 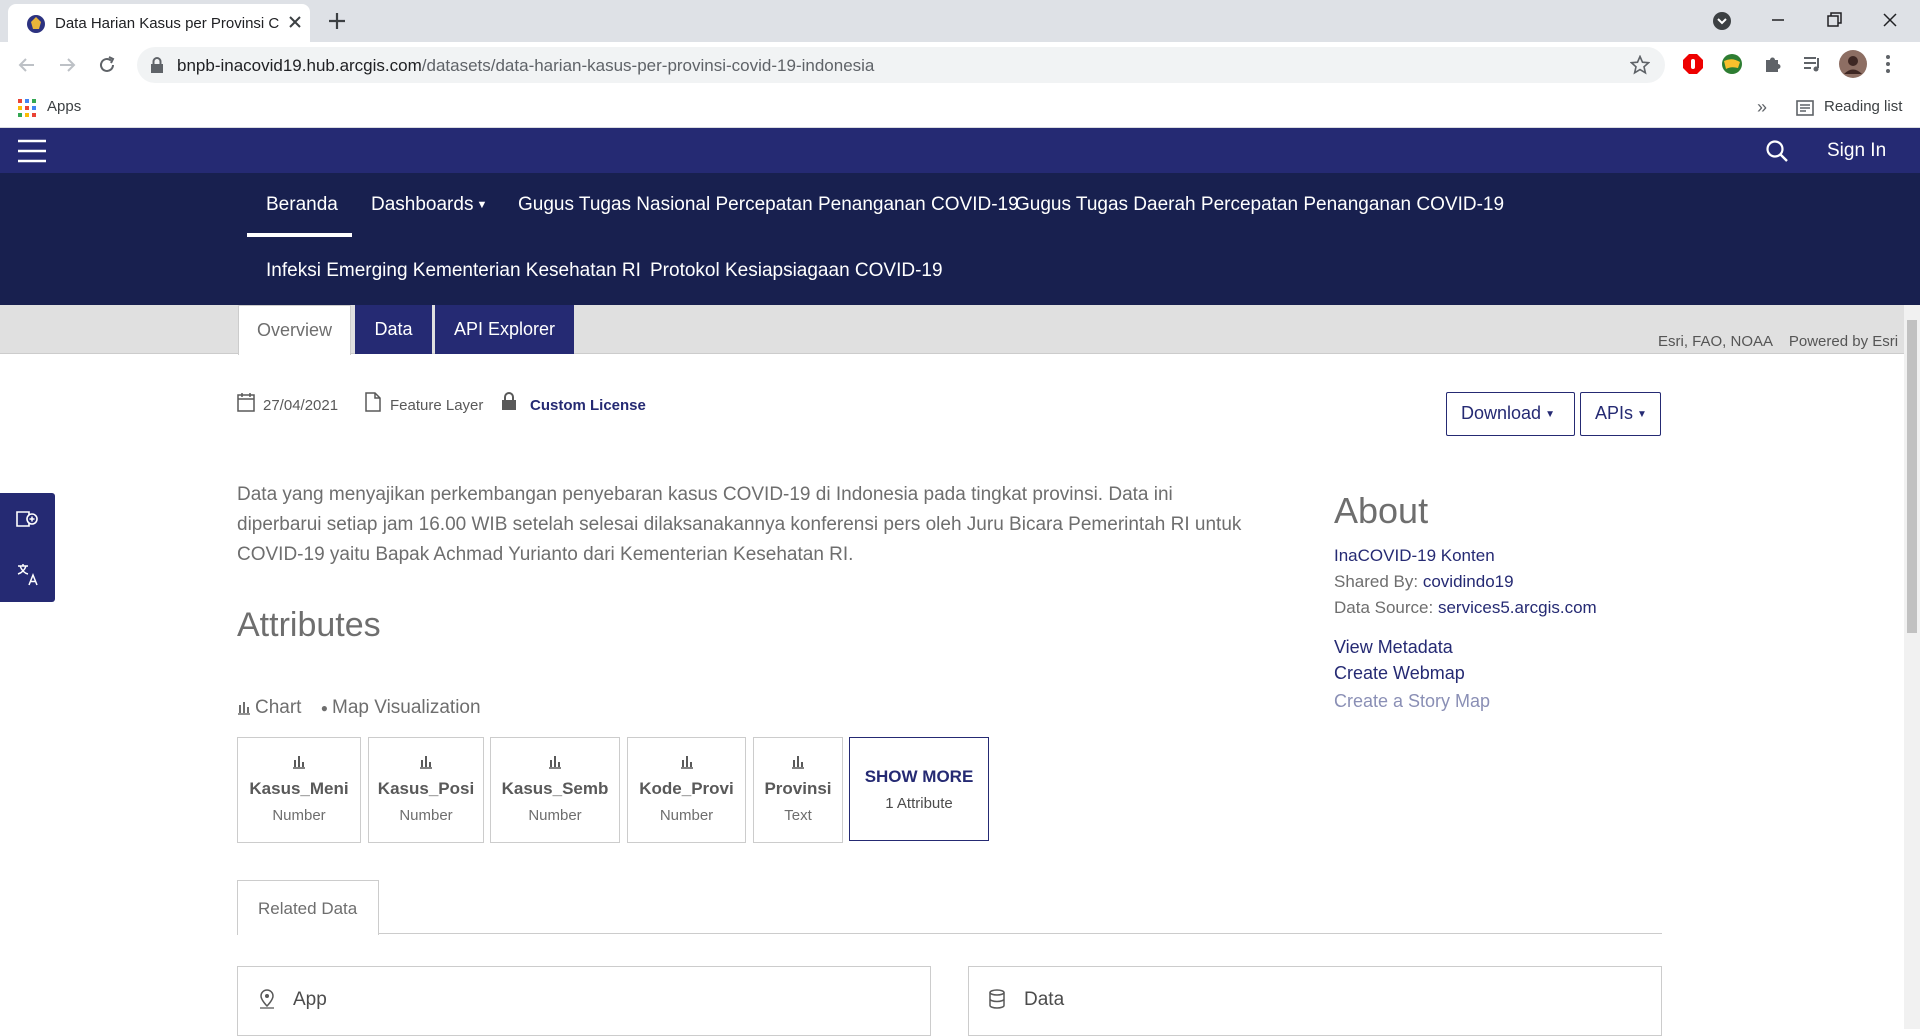 I want to click on related-data-tab: Related Data, so click(x=308, y=907).